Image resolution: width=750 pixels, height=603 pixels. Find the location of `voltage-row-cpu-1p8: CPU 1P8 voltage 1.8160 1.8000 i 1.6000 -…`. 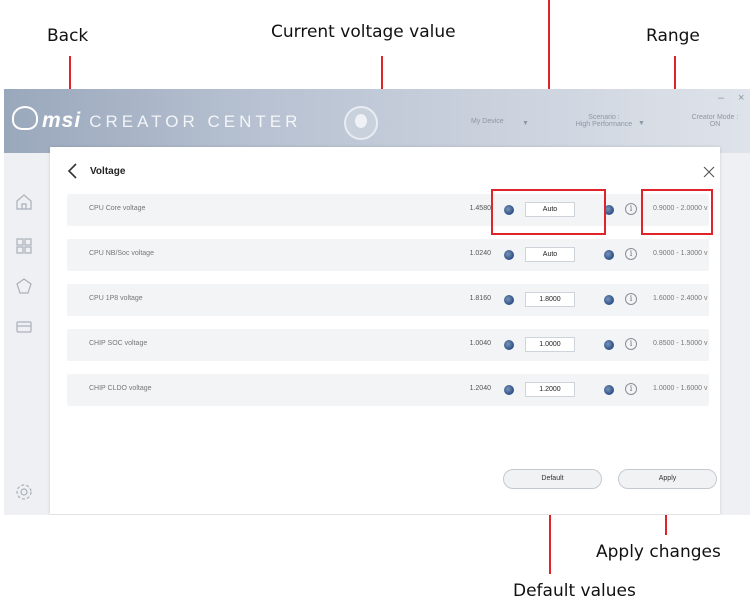

voltage-row-cpu-1p8: CPU 1P8 voltage 1.8160 1.8000 i 1.6000 -… is located at coordinates (388, 300).